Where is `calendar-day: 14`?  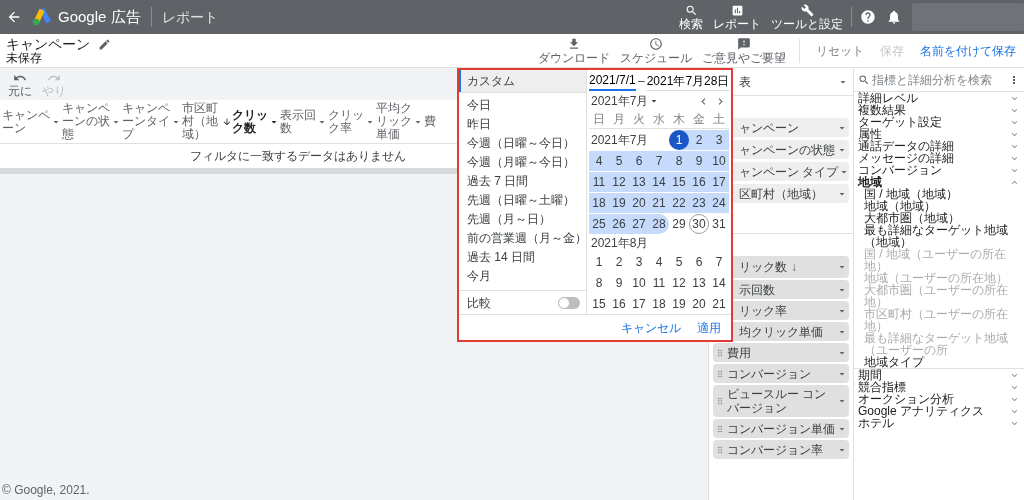
calendar-day: 14 is located at coordinates (659, 182).